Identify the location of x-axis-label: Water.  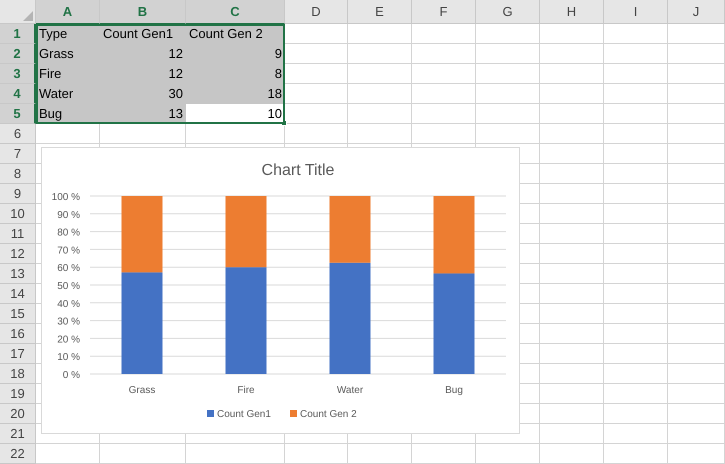
(350, 390).